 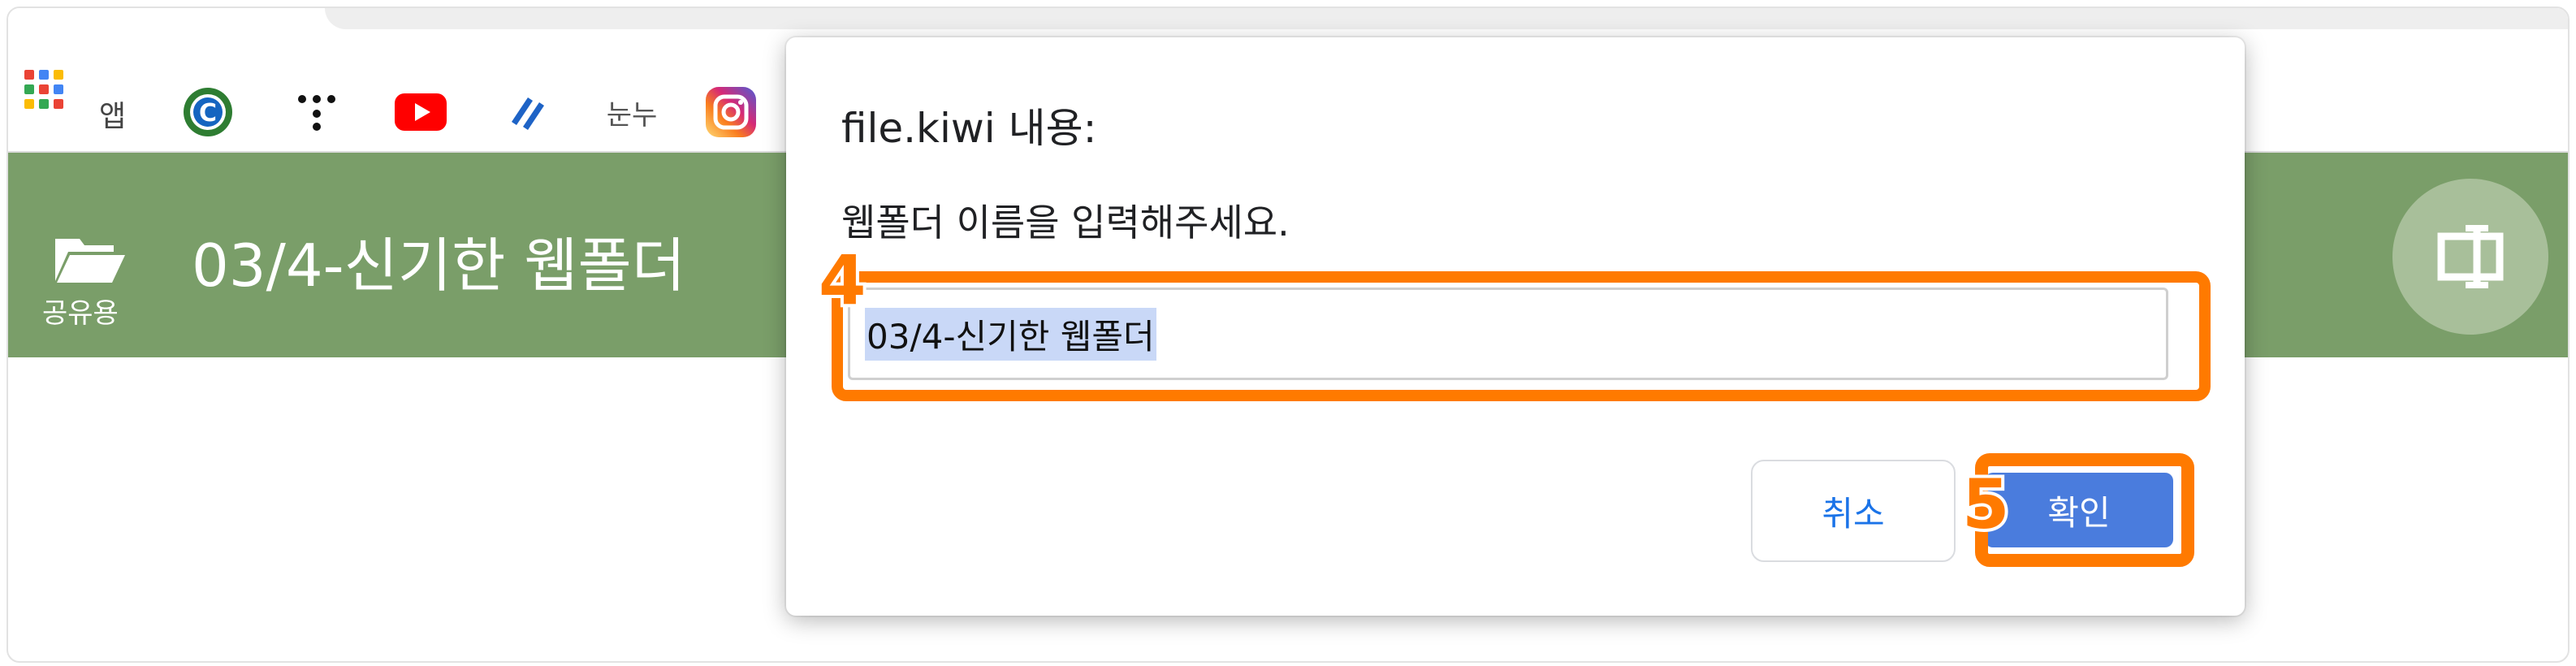 I want to click on c-circle-icon: C, so click(x=208, y=112).